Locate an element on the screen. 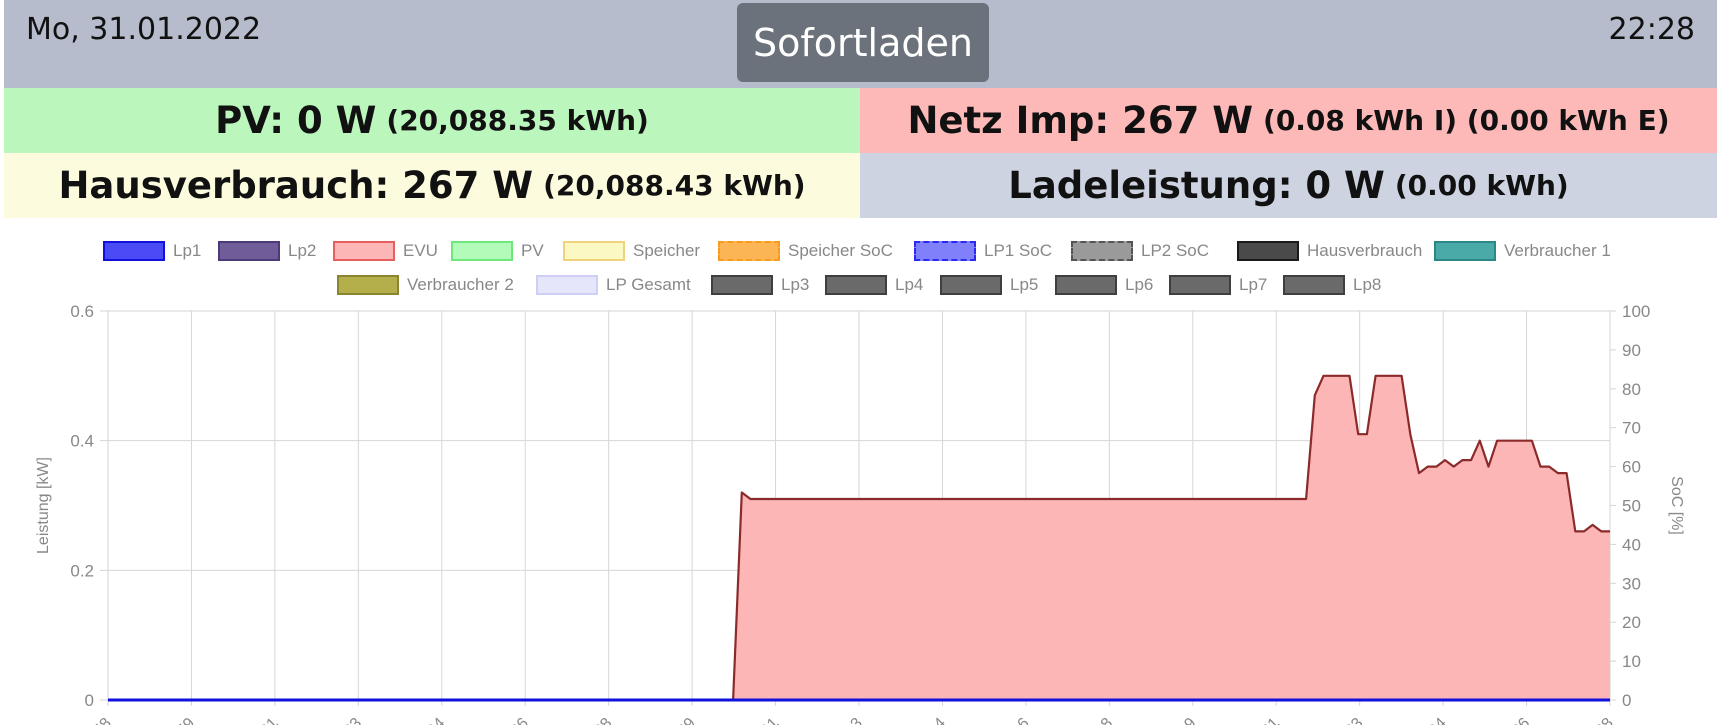 The height and width of the screenshot is (725, 1722). x-tick-label: 24 is located at coordinates (1437, 720).